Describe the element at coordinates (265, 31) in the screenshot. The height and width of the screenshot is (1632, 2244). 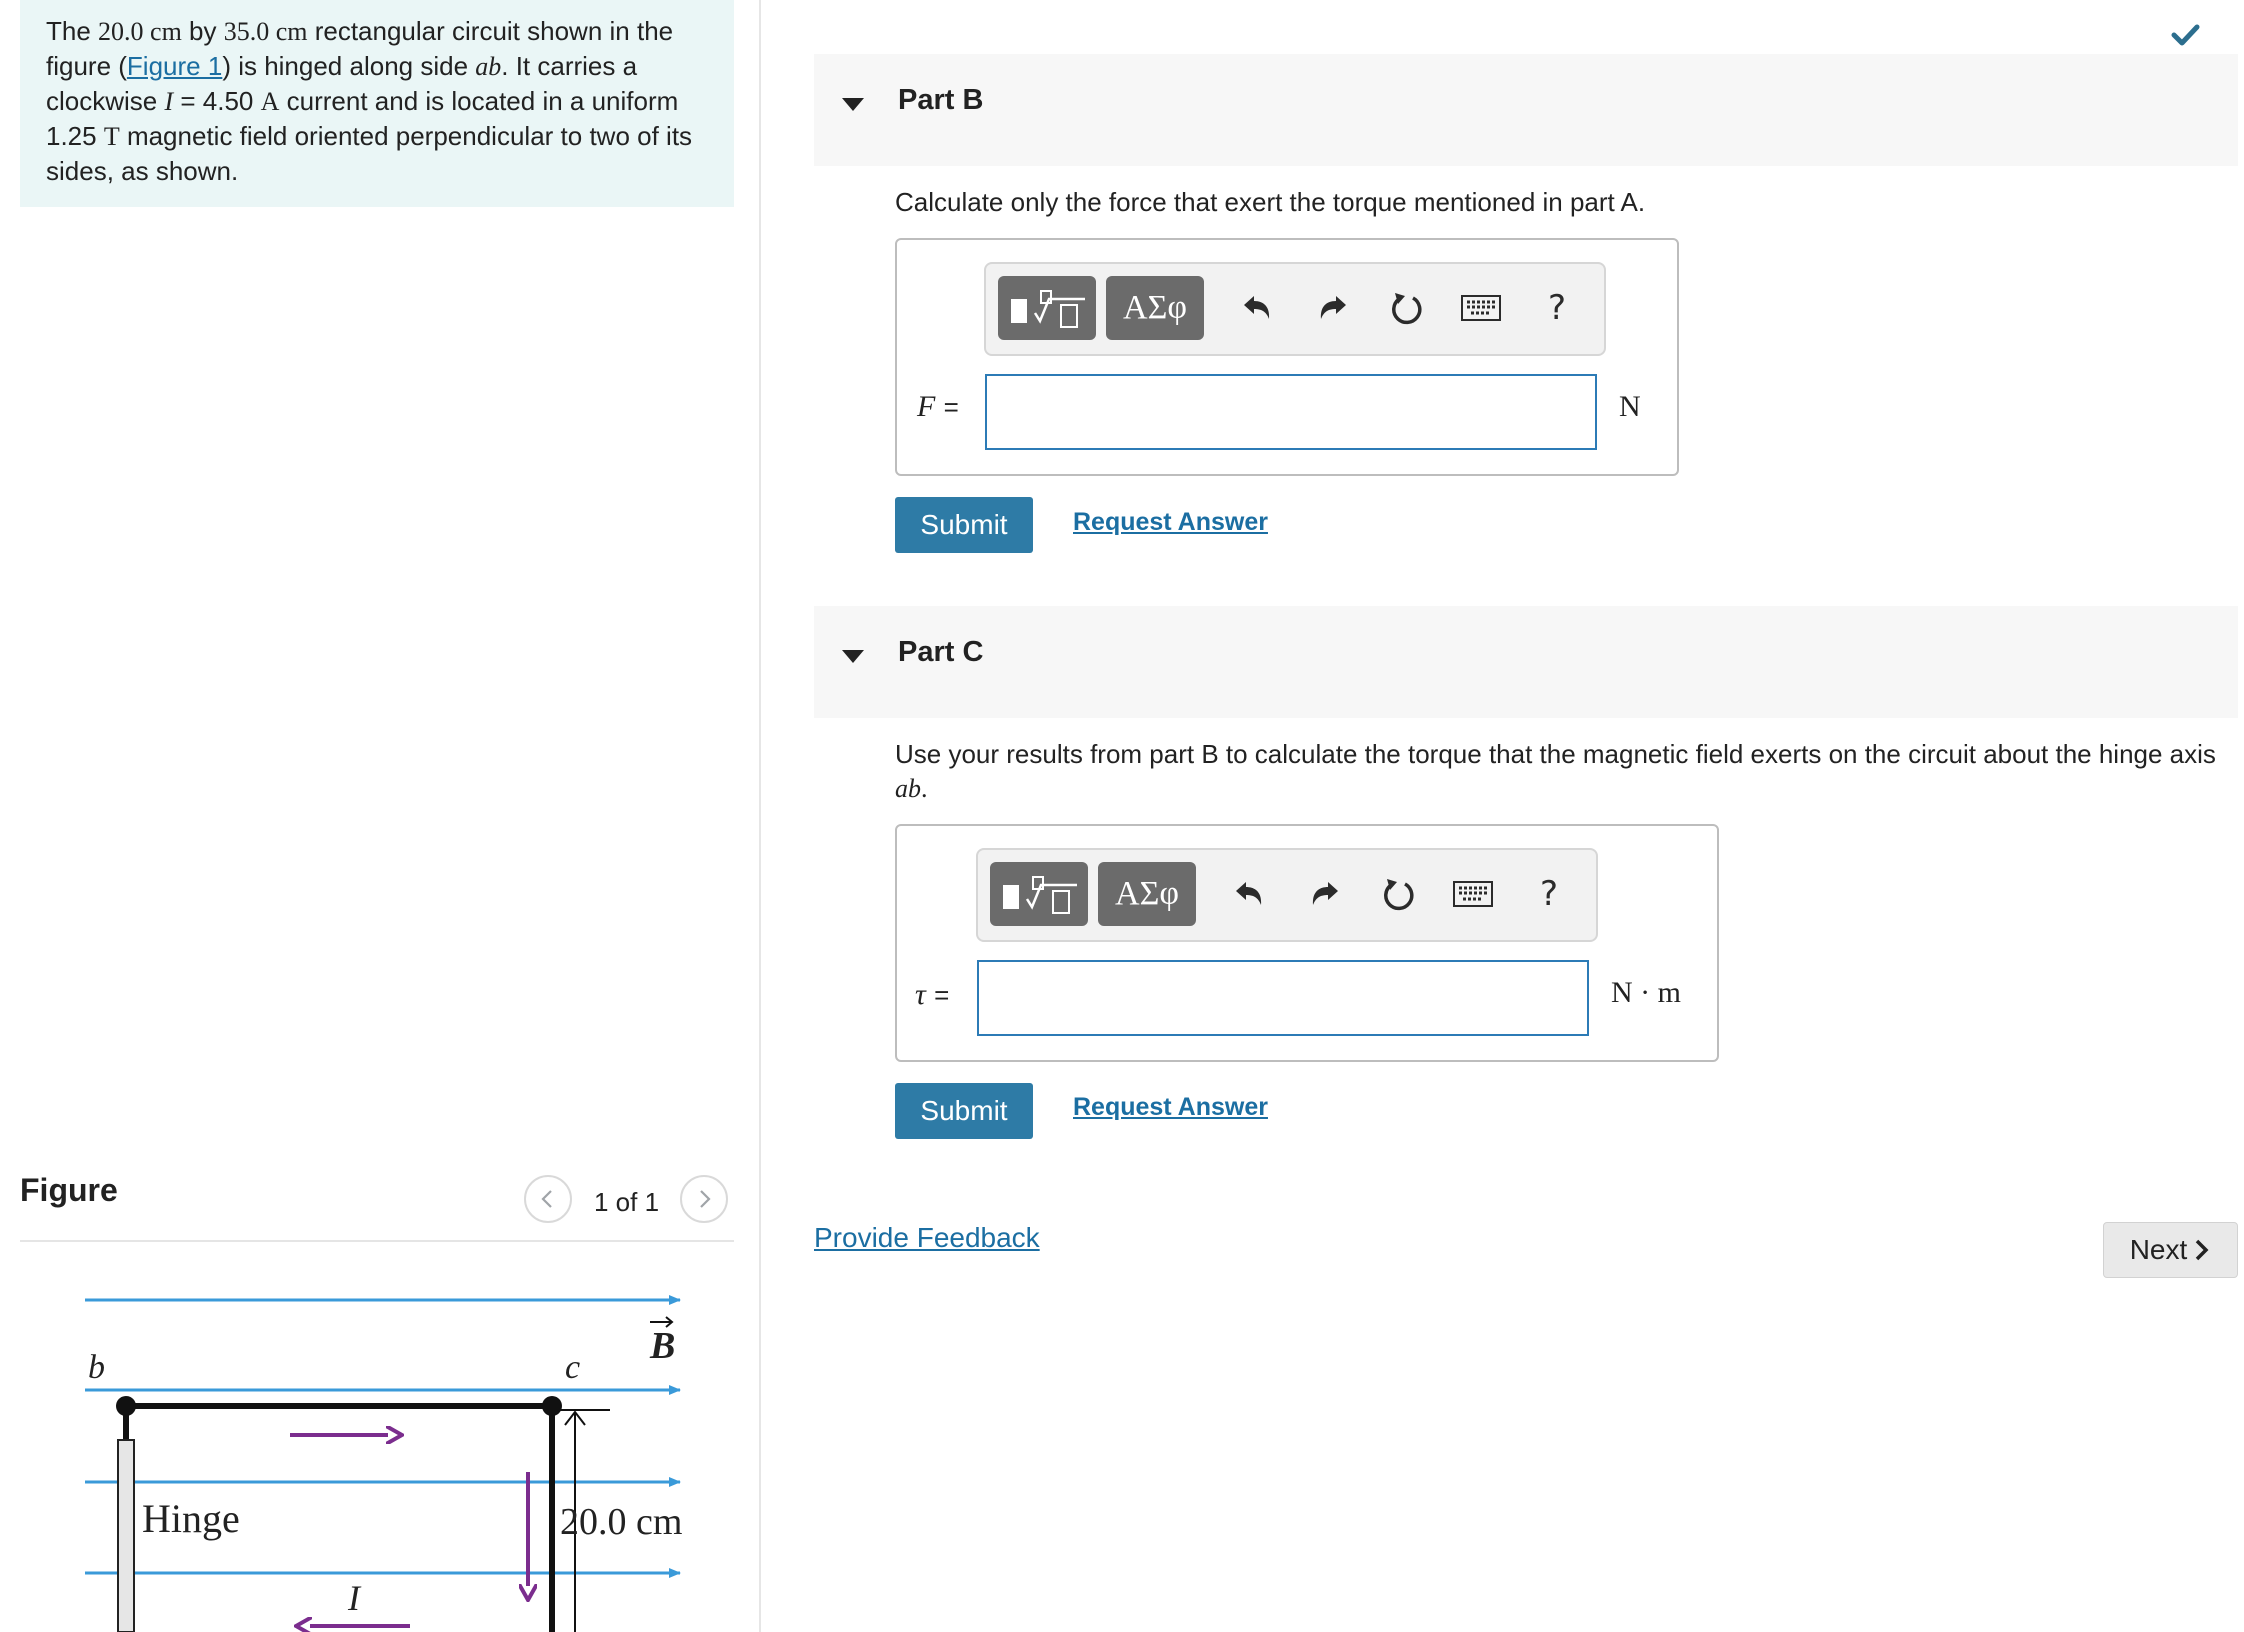
I see `math-dimension-2: 35.0 cm` at that location.